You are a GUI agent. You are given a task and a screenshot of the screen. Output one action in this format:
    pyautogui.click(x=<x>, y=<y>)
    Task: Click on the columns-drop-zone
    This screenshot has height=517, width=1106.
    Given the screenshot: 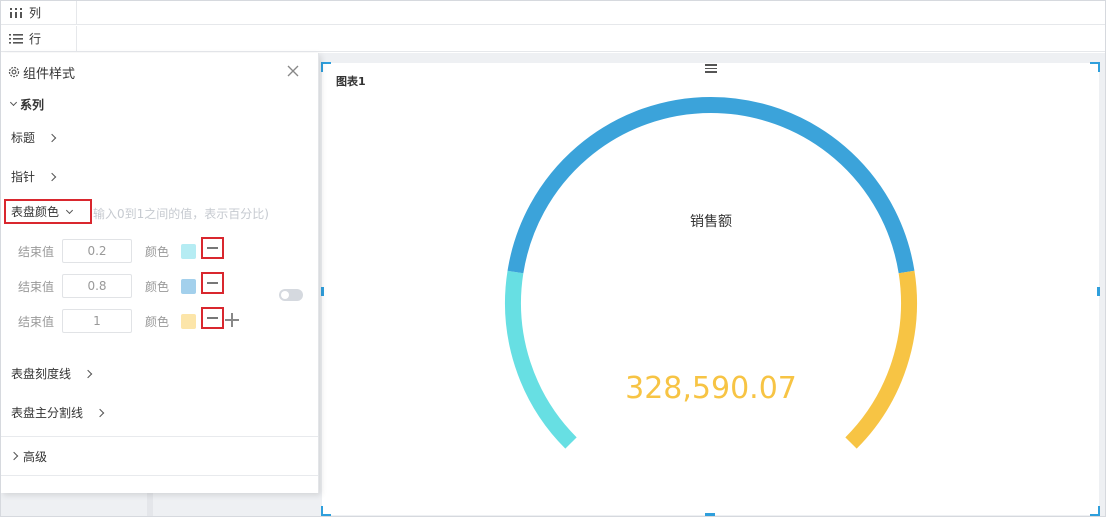 What is the action you would take?
    pyautogui.click(x=591, y=12)
    